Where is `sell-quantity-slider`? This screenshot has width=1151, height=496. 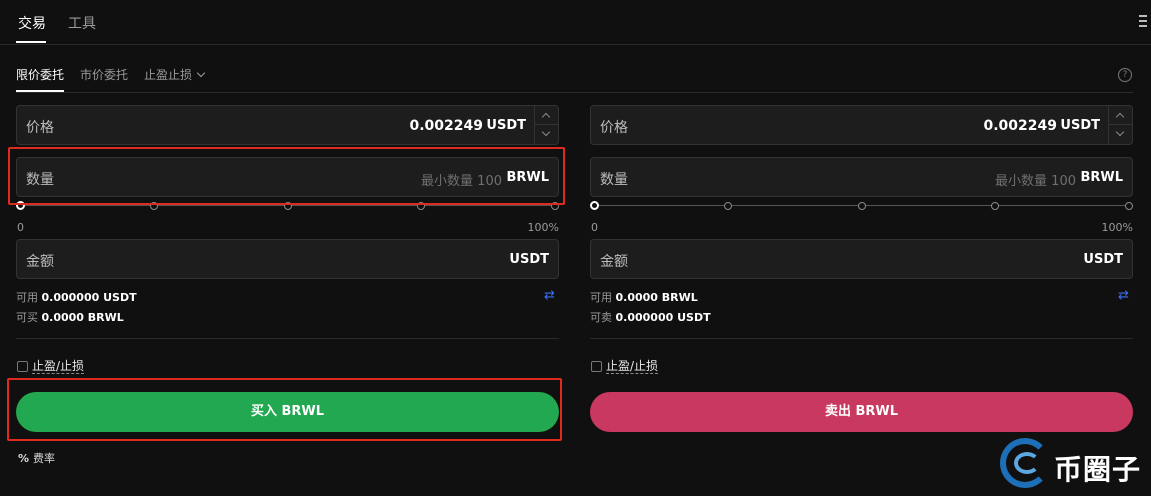 sell-quantity-slider is located at coordinates (861, 206).